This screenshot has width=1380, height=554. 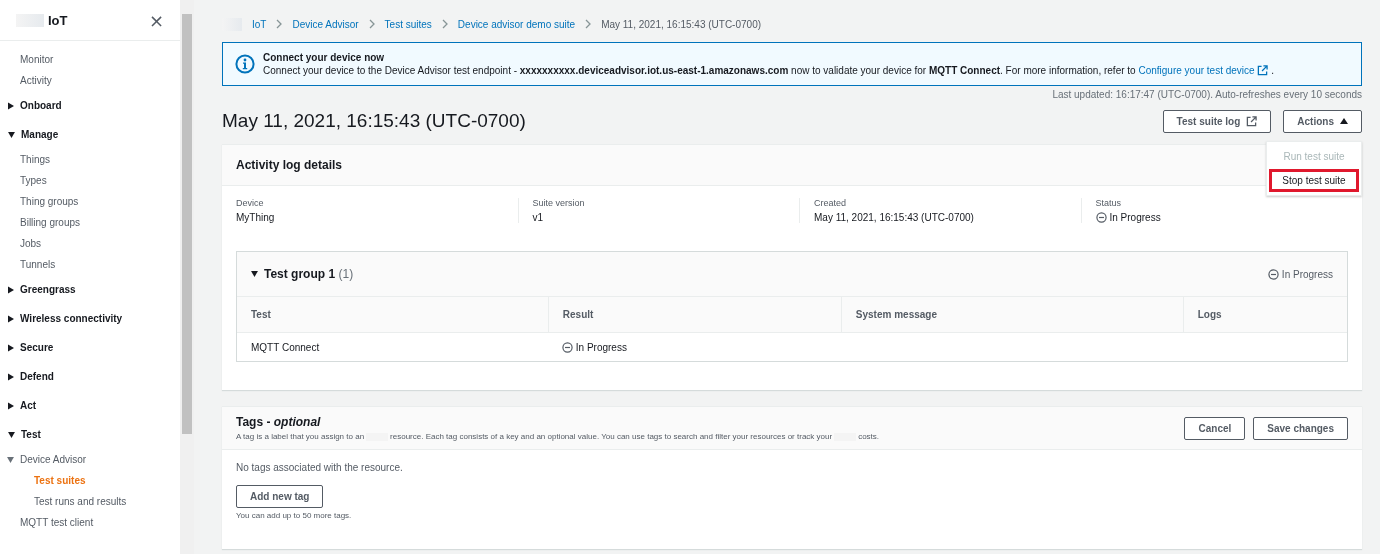 I want to click on column-header: Logs, so click(x=1264, y=315).